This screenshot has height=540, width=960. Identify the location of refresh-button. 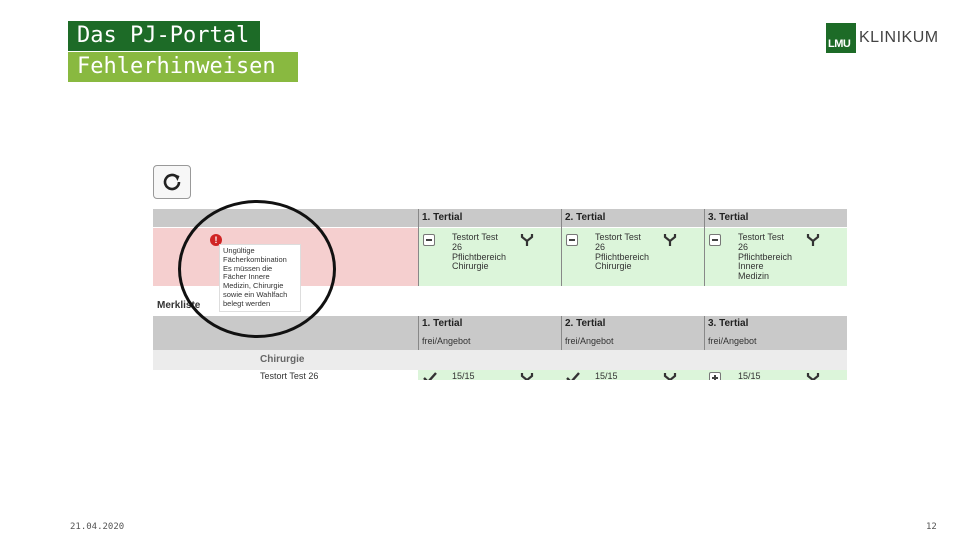
(172, 182).